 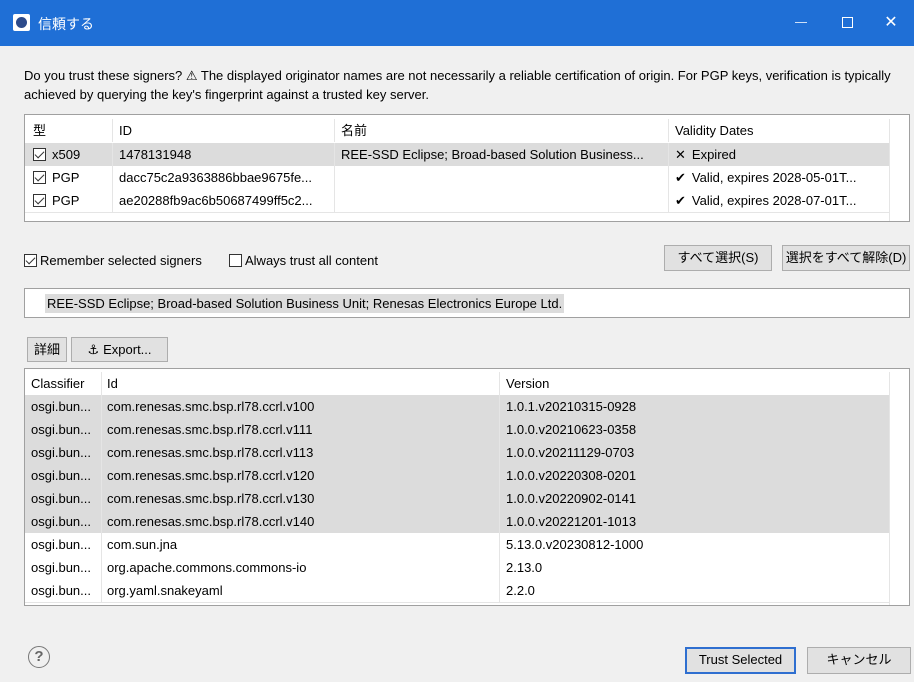 What do you see at coordinates (73, 130) in the screenshot?
I see `column-header-type: 型` at bounding box center [73, 130].